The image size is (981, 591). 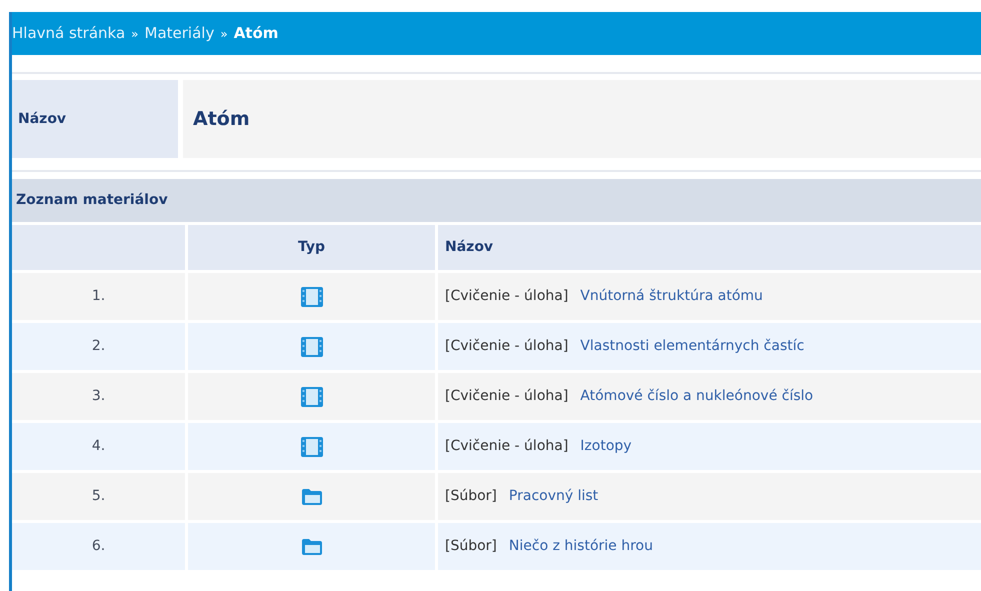 What do you see at coordinates (98, 396) in the screenshot?
I see `row-number: 3.` at bounding box center [98, 396].